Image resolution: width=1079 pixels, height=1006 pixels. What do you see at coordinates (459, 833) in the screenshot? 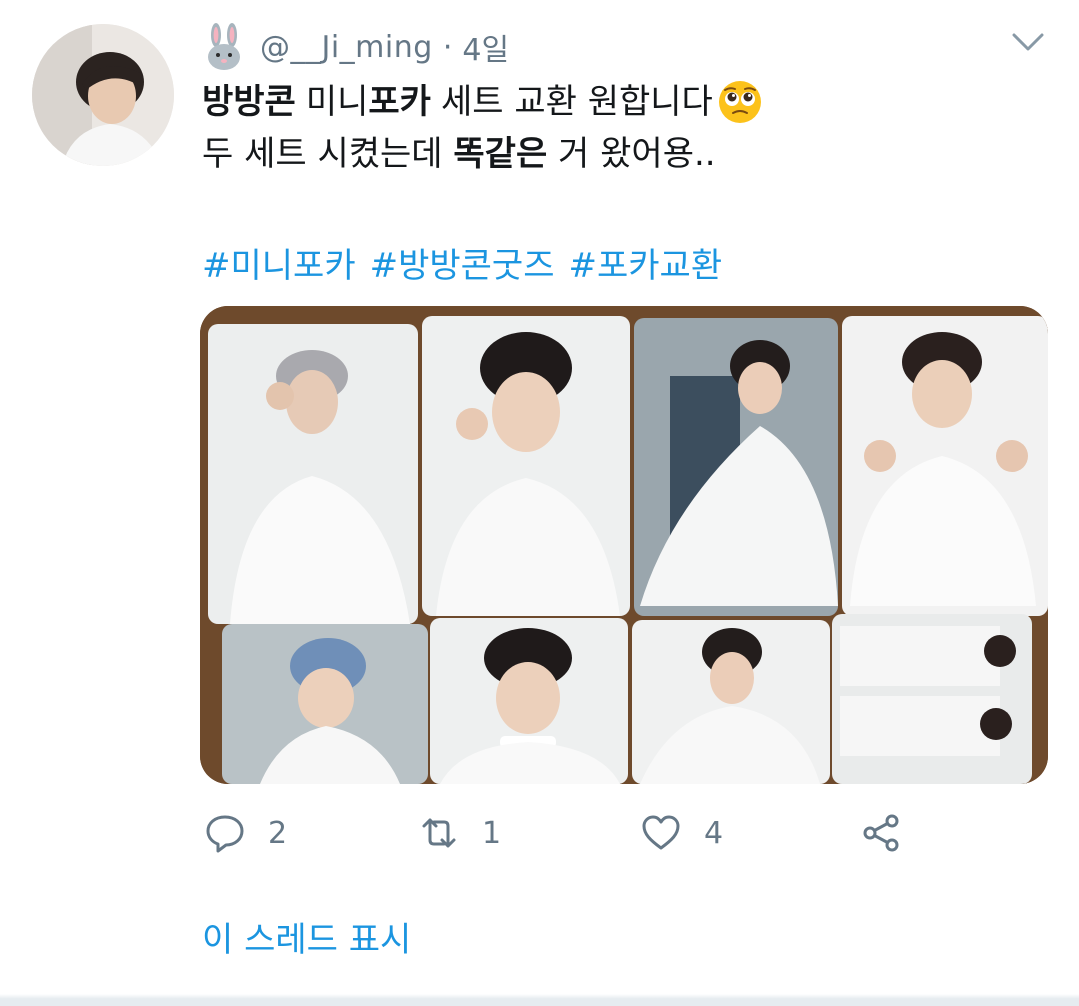
I see `retweet-button: 1` at bounding box center [459, 833].